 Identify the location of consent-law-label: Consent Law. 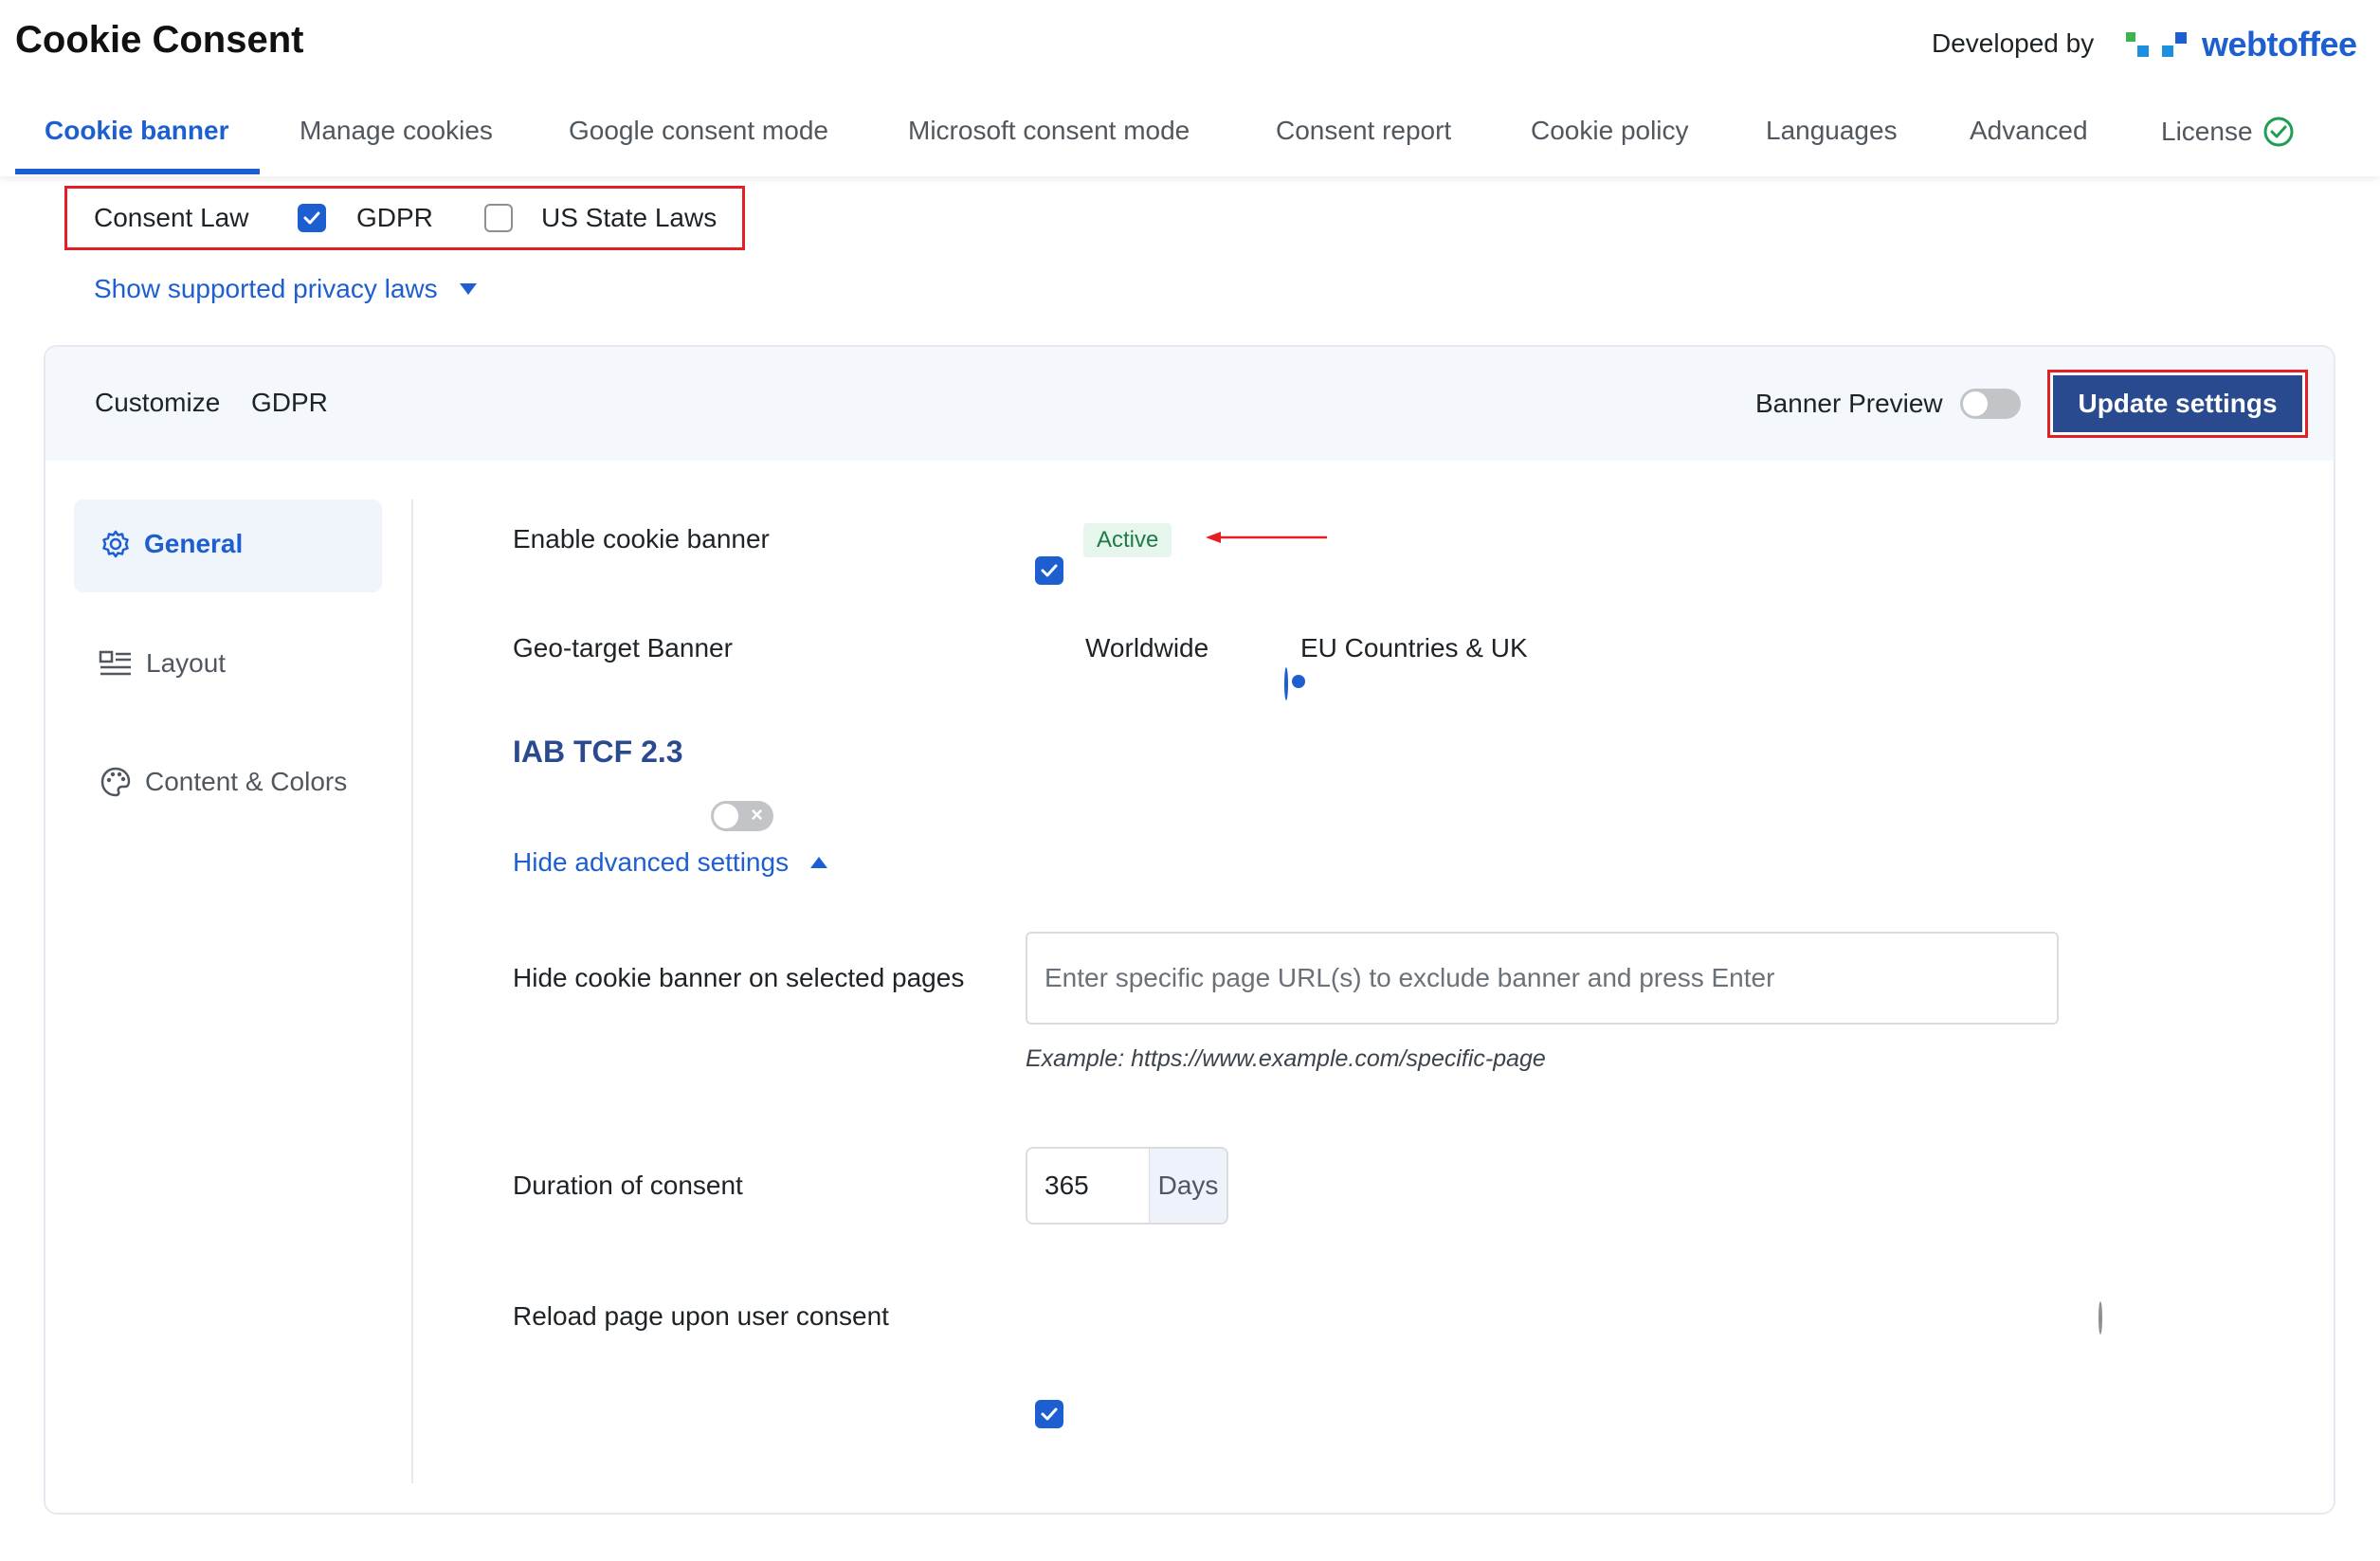
(171, 217).